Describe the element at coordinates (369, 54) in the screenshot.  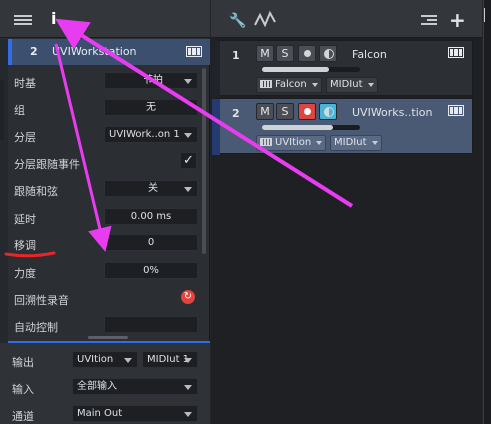
I see `track-name: Falcon` at that location.